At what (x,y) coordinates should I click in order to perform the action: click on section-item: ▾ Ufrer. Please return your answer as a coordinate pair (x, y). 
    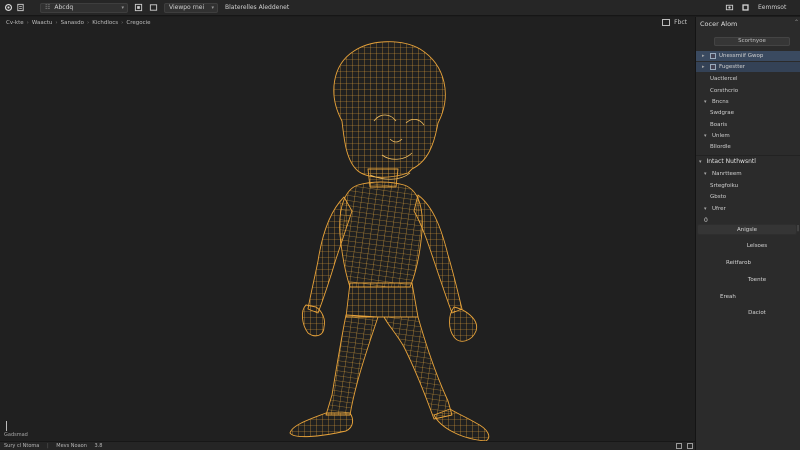
    Looking at the image, I should click on (715, 209).